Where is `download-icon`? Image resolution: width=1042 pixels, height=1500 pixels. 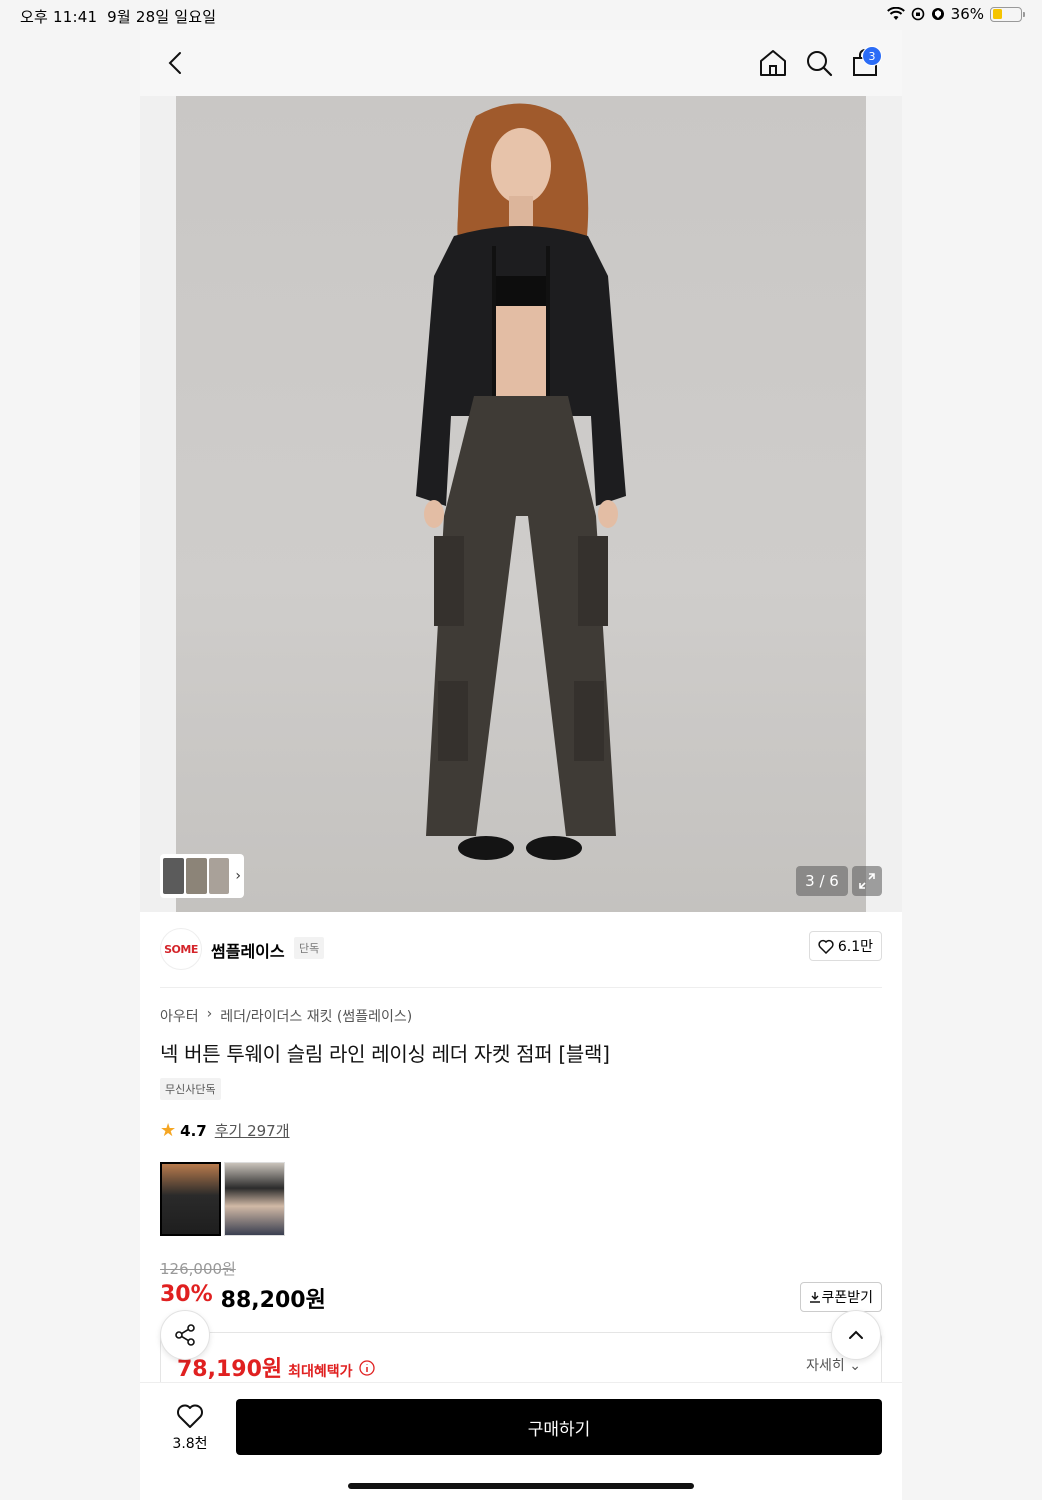
download-icon is located at coordinates (815, 1297).